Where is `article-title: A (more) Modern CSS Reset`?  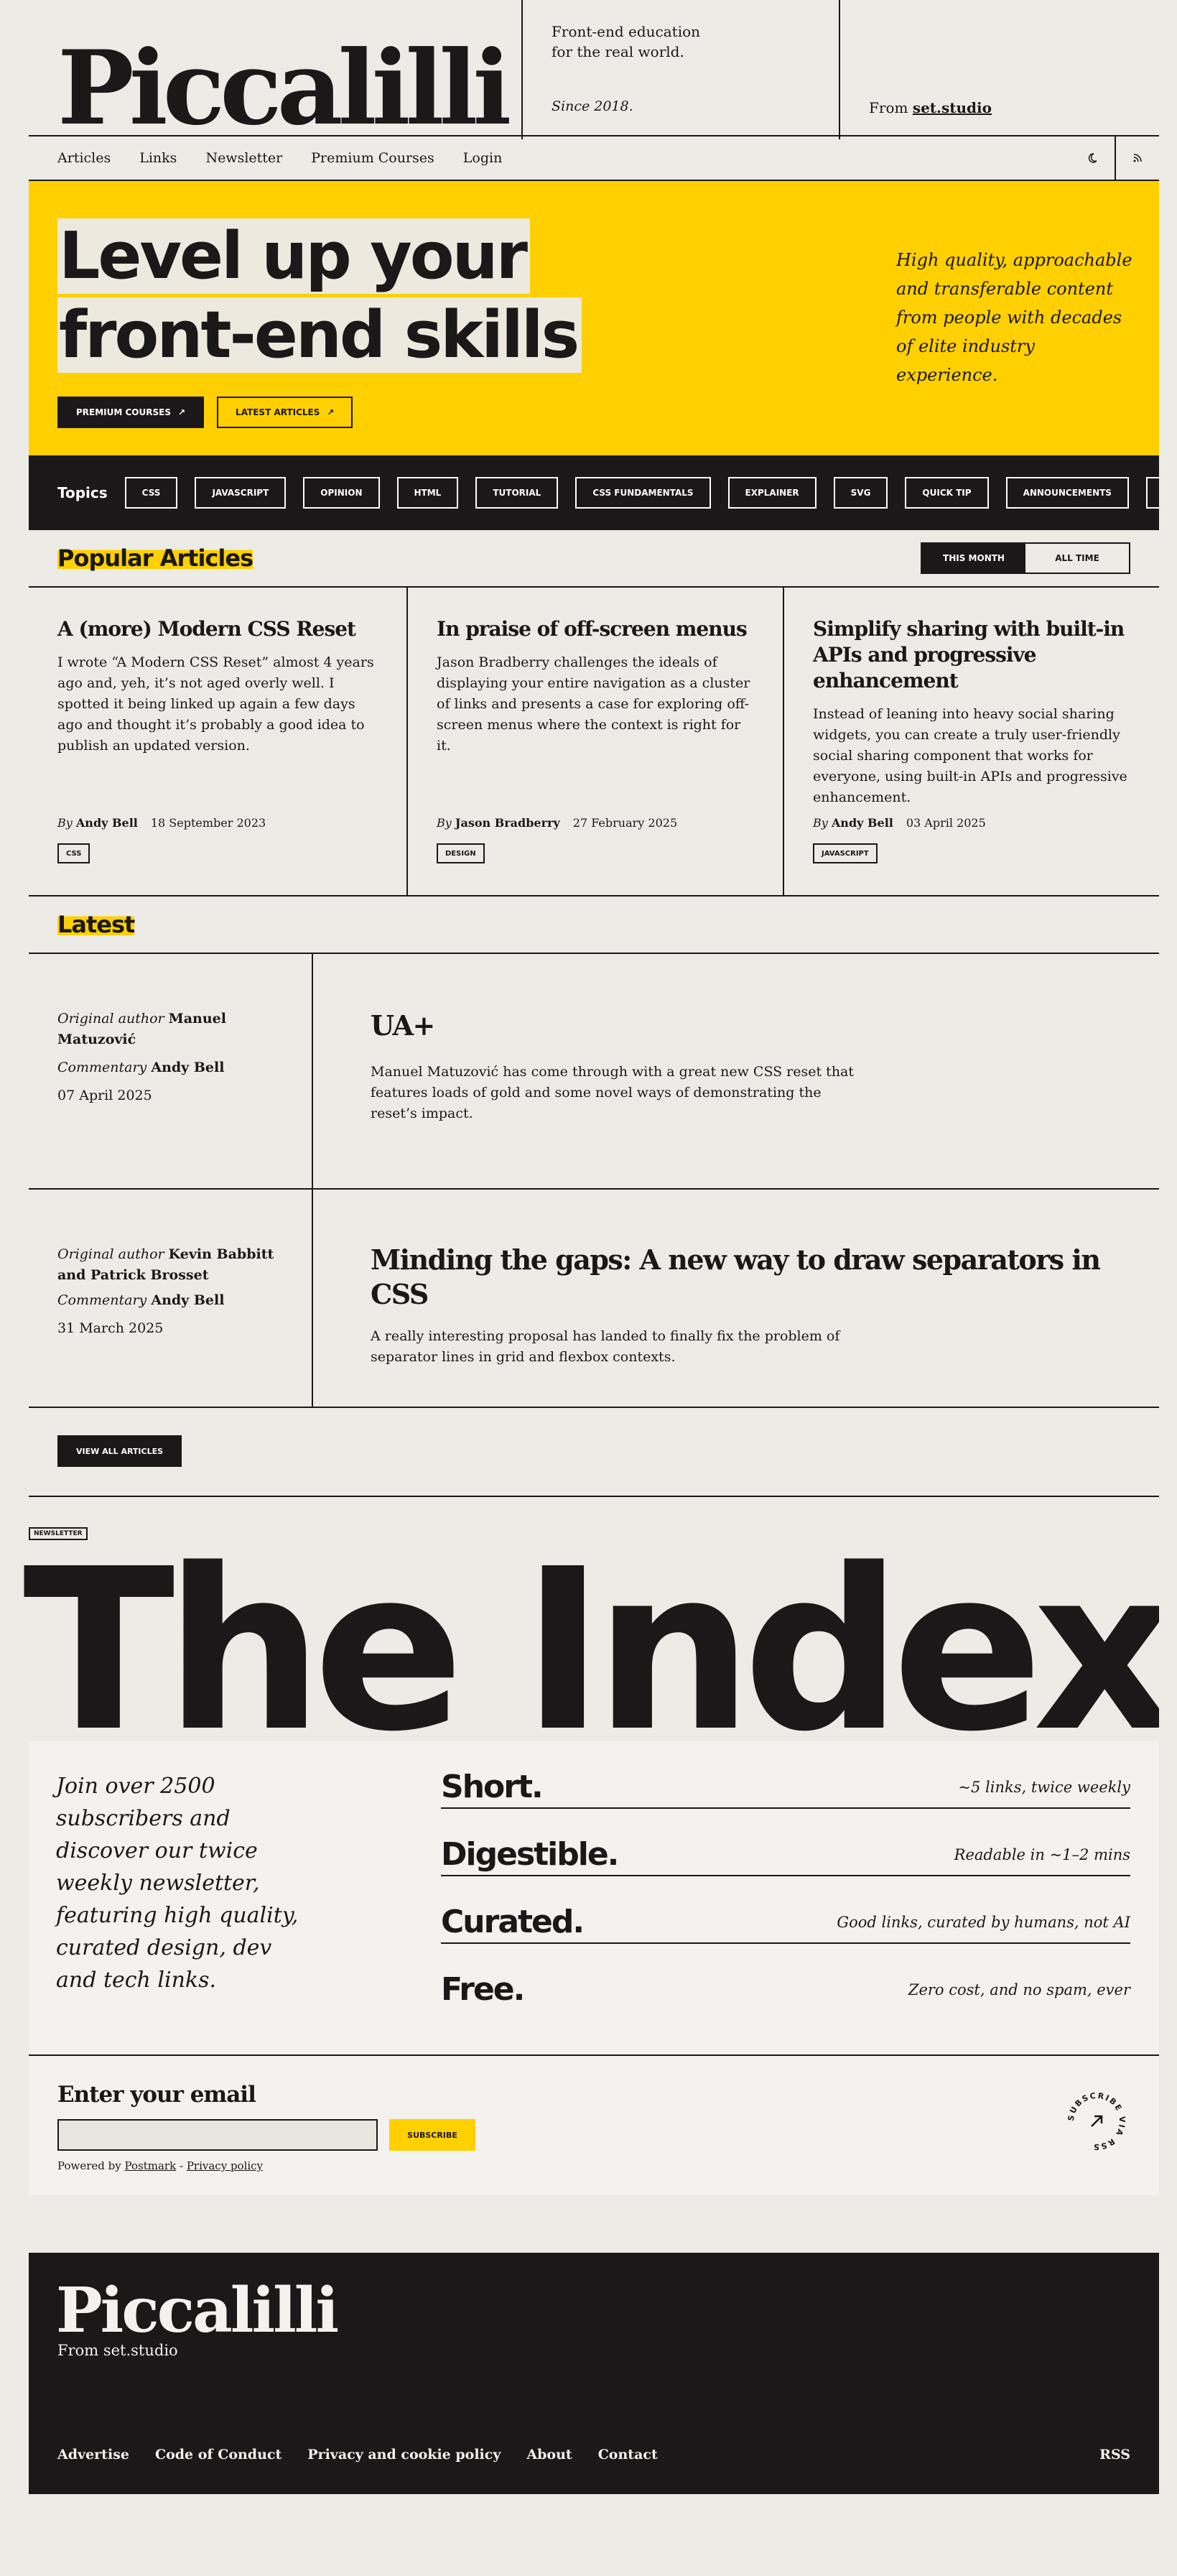 article-title: A (more) Modern CSS Reset is located at coordinates (217, 629).